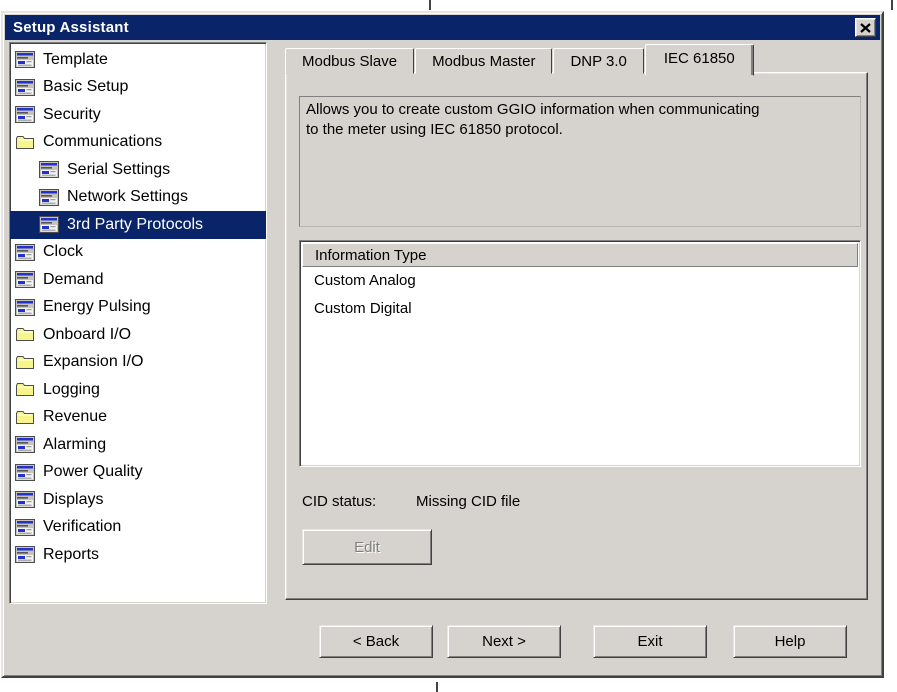 The width and height of the screenshot is (897, 692). Describe the element at coordinates (63, 252) in the screenshot. I see `tree-item-label: Clock` at that location.